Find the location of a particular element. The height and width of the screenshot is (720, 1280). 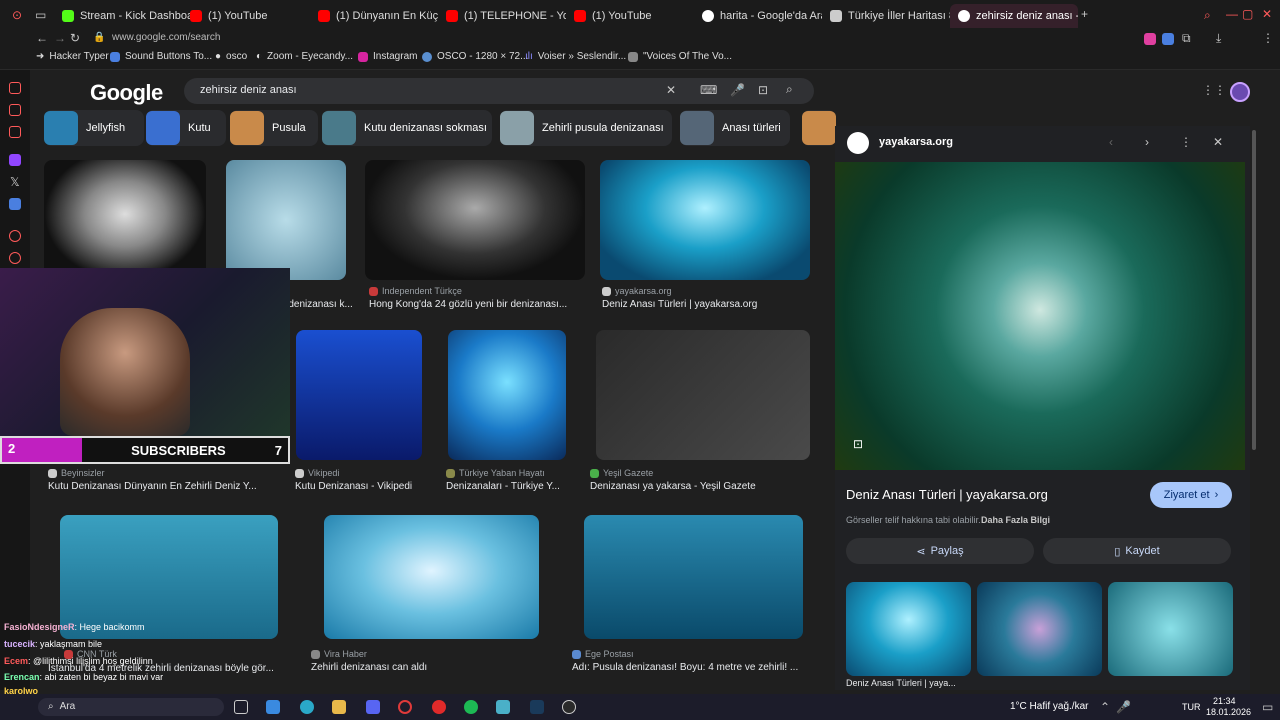

notification-icon: ▭ is located at coordinates (1267, 707).